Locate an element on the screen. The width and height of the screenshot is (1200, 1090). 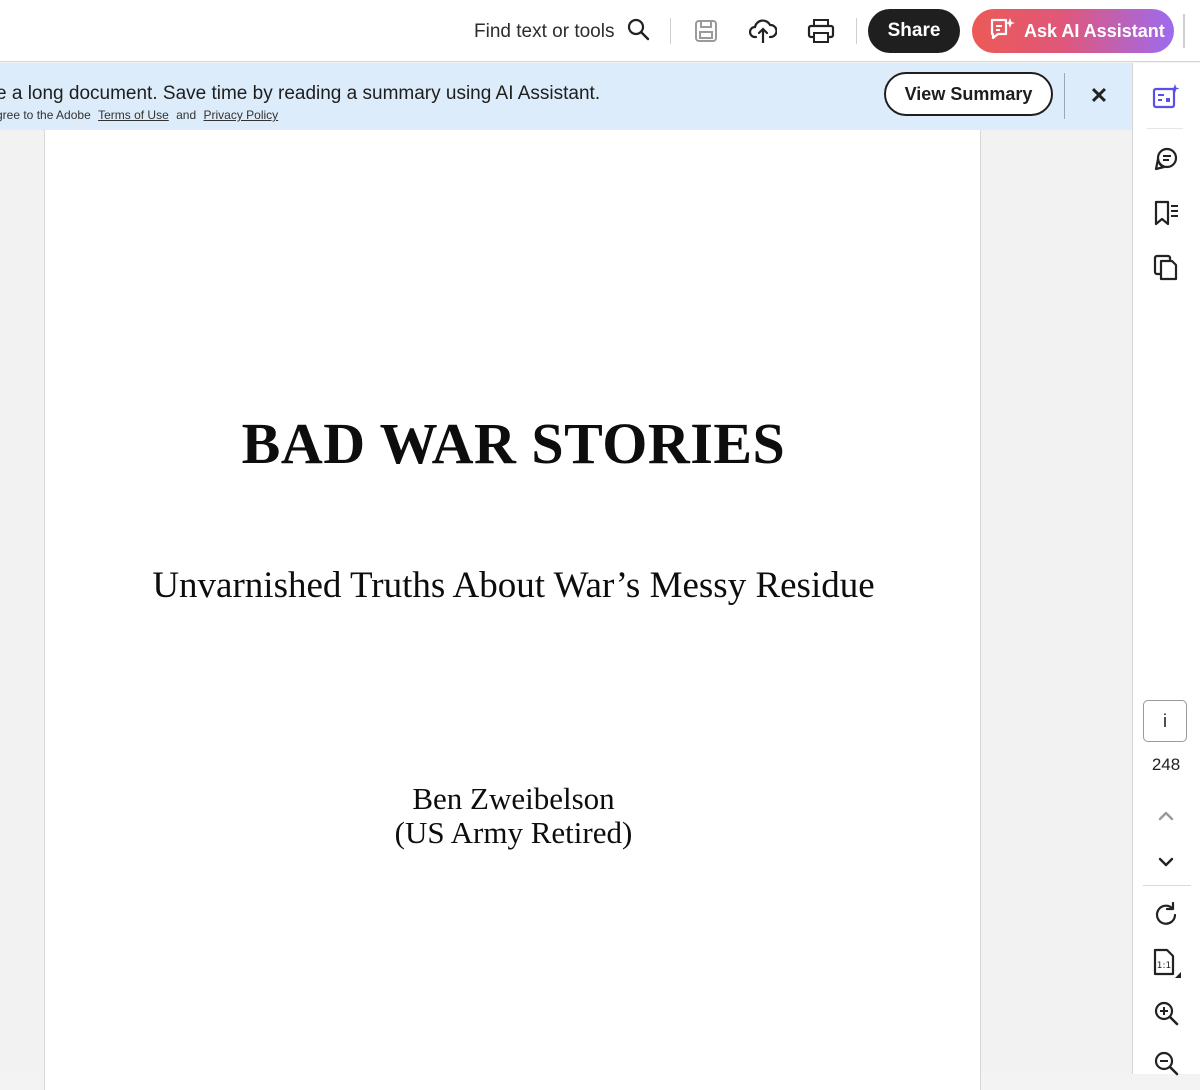
share-button: Share is located at coordinates (914, 31).